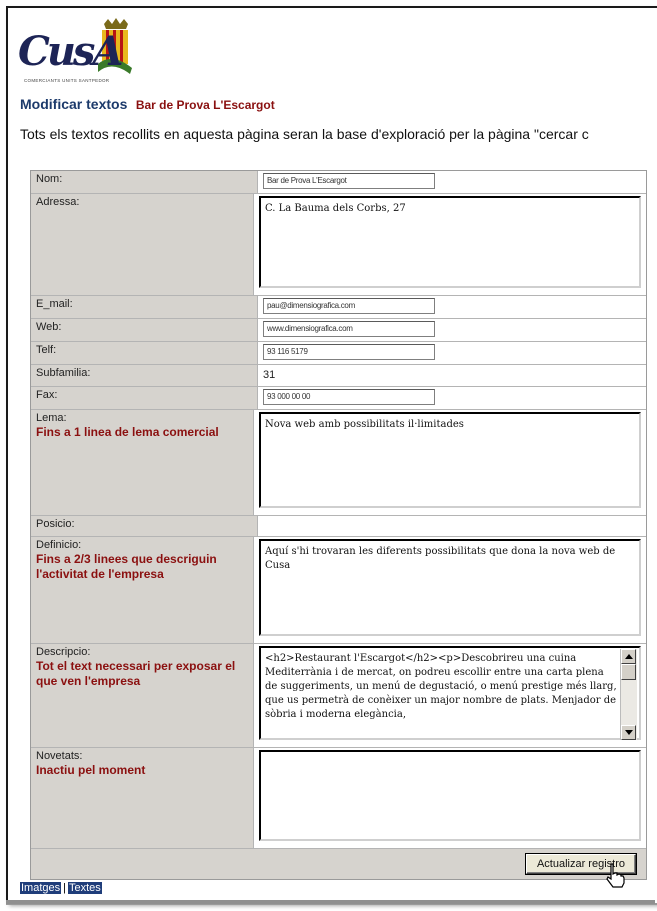 The image size is (657, 911). Describe the element at coordinates (349, 181) in the screenshot. I see `nom-input: Bar de Prova L'Escargot` at that location.